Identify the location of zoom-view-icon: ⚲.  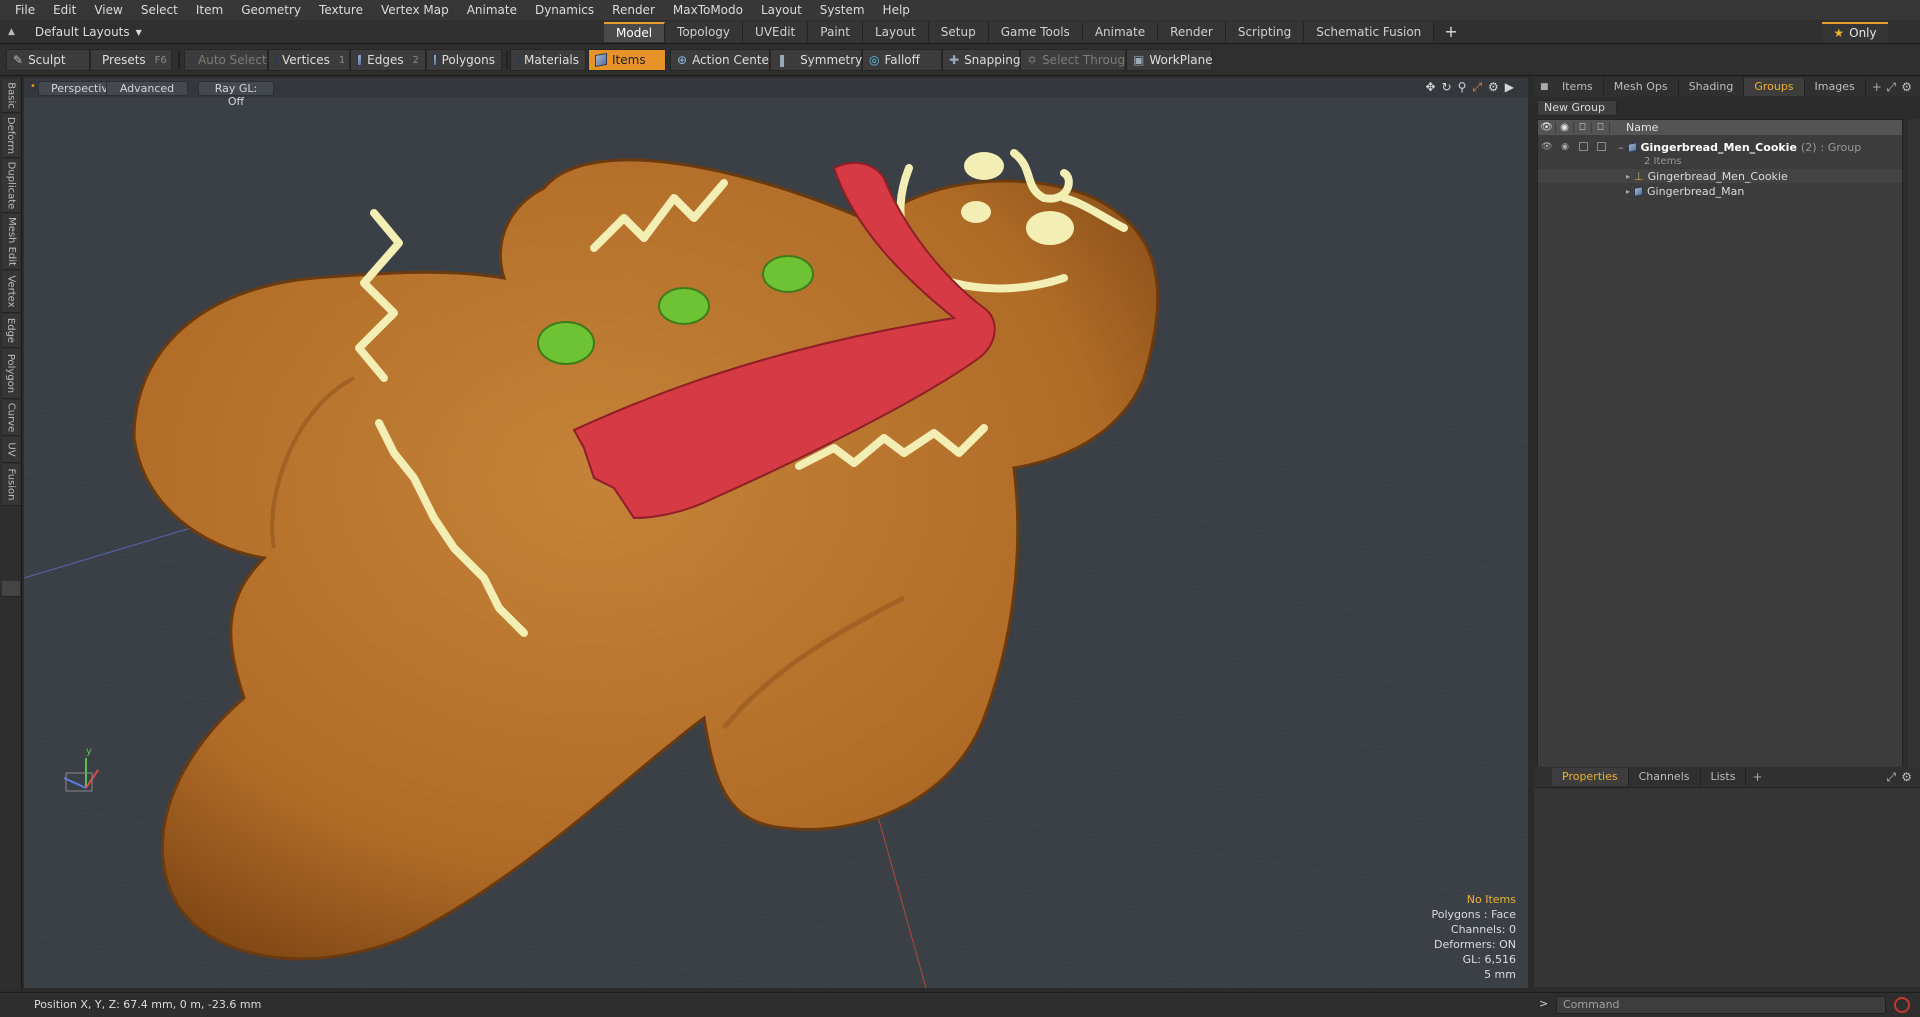
(1462, 87).